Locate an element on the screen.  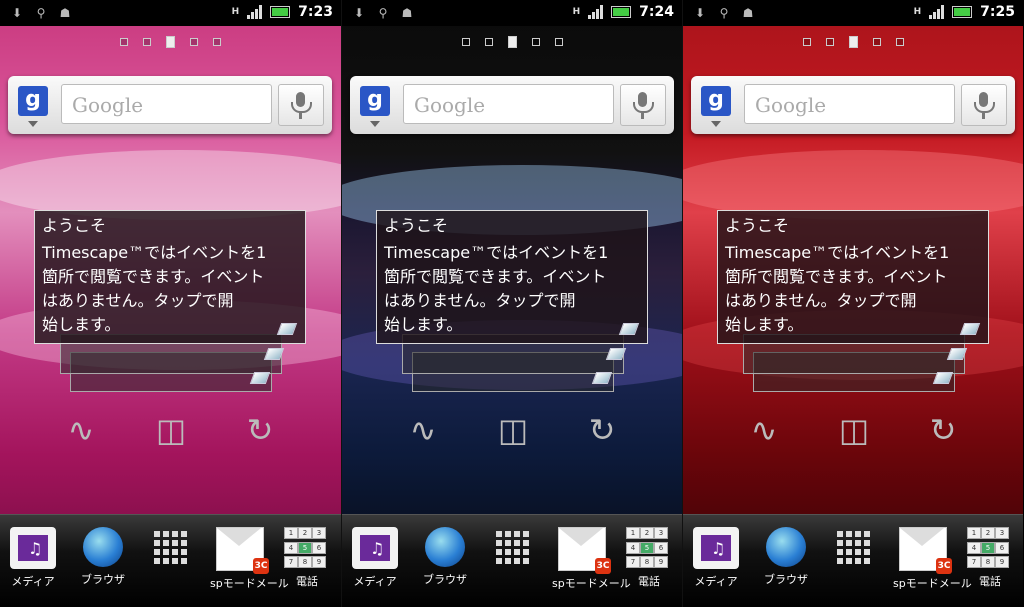
status-bar: ⬇ ⚲ ☗ H 7:24 is located at coordinates (512, 13).